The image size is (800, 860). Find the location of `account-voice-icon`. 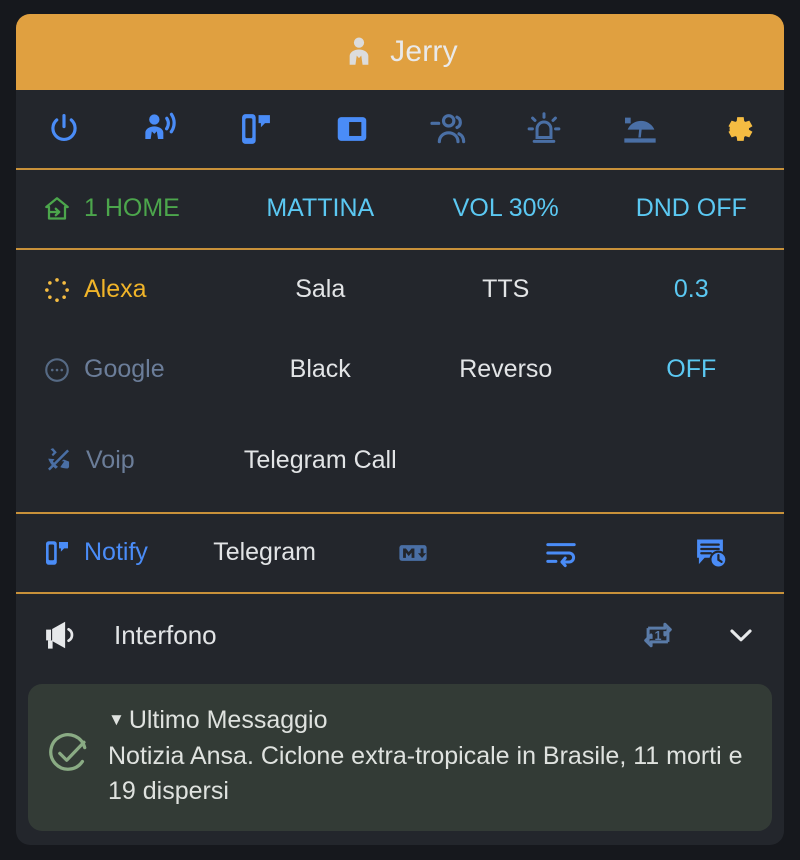

account-voice-icon is located at coordinates (160, 129).